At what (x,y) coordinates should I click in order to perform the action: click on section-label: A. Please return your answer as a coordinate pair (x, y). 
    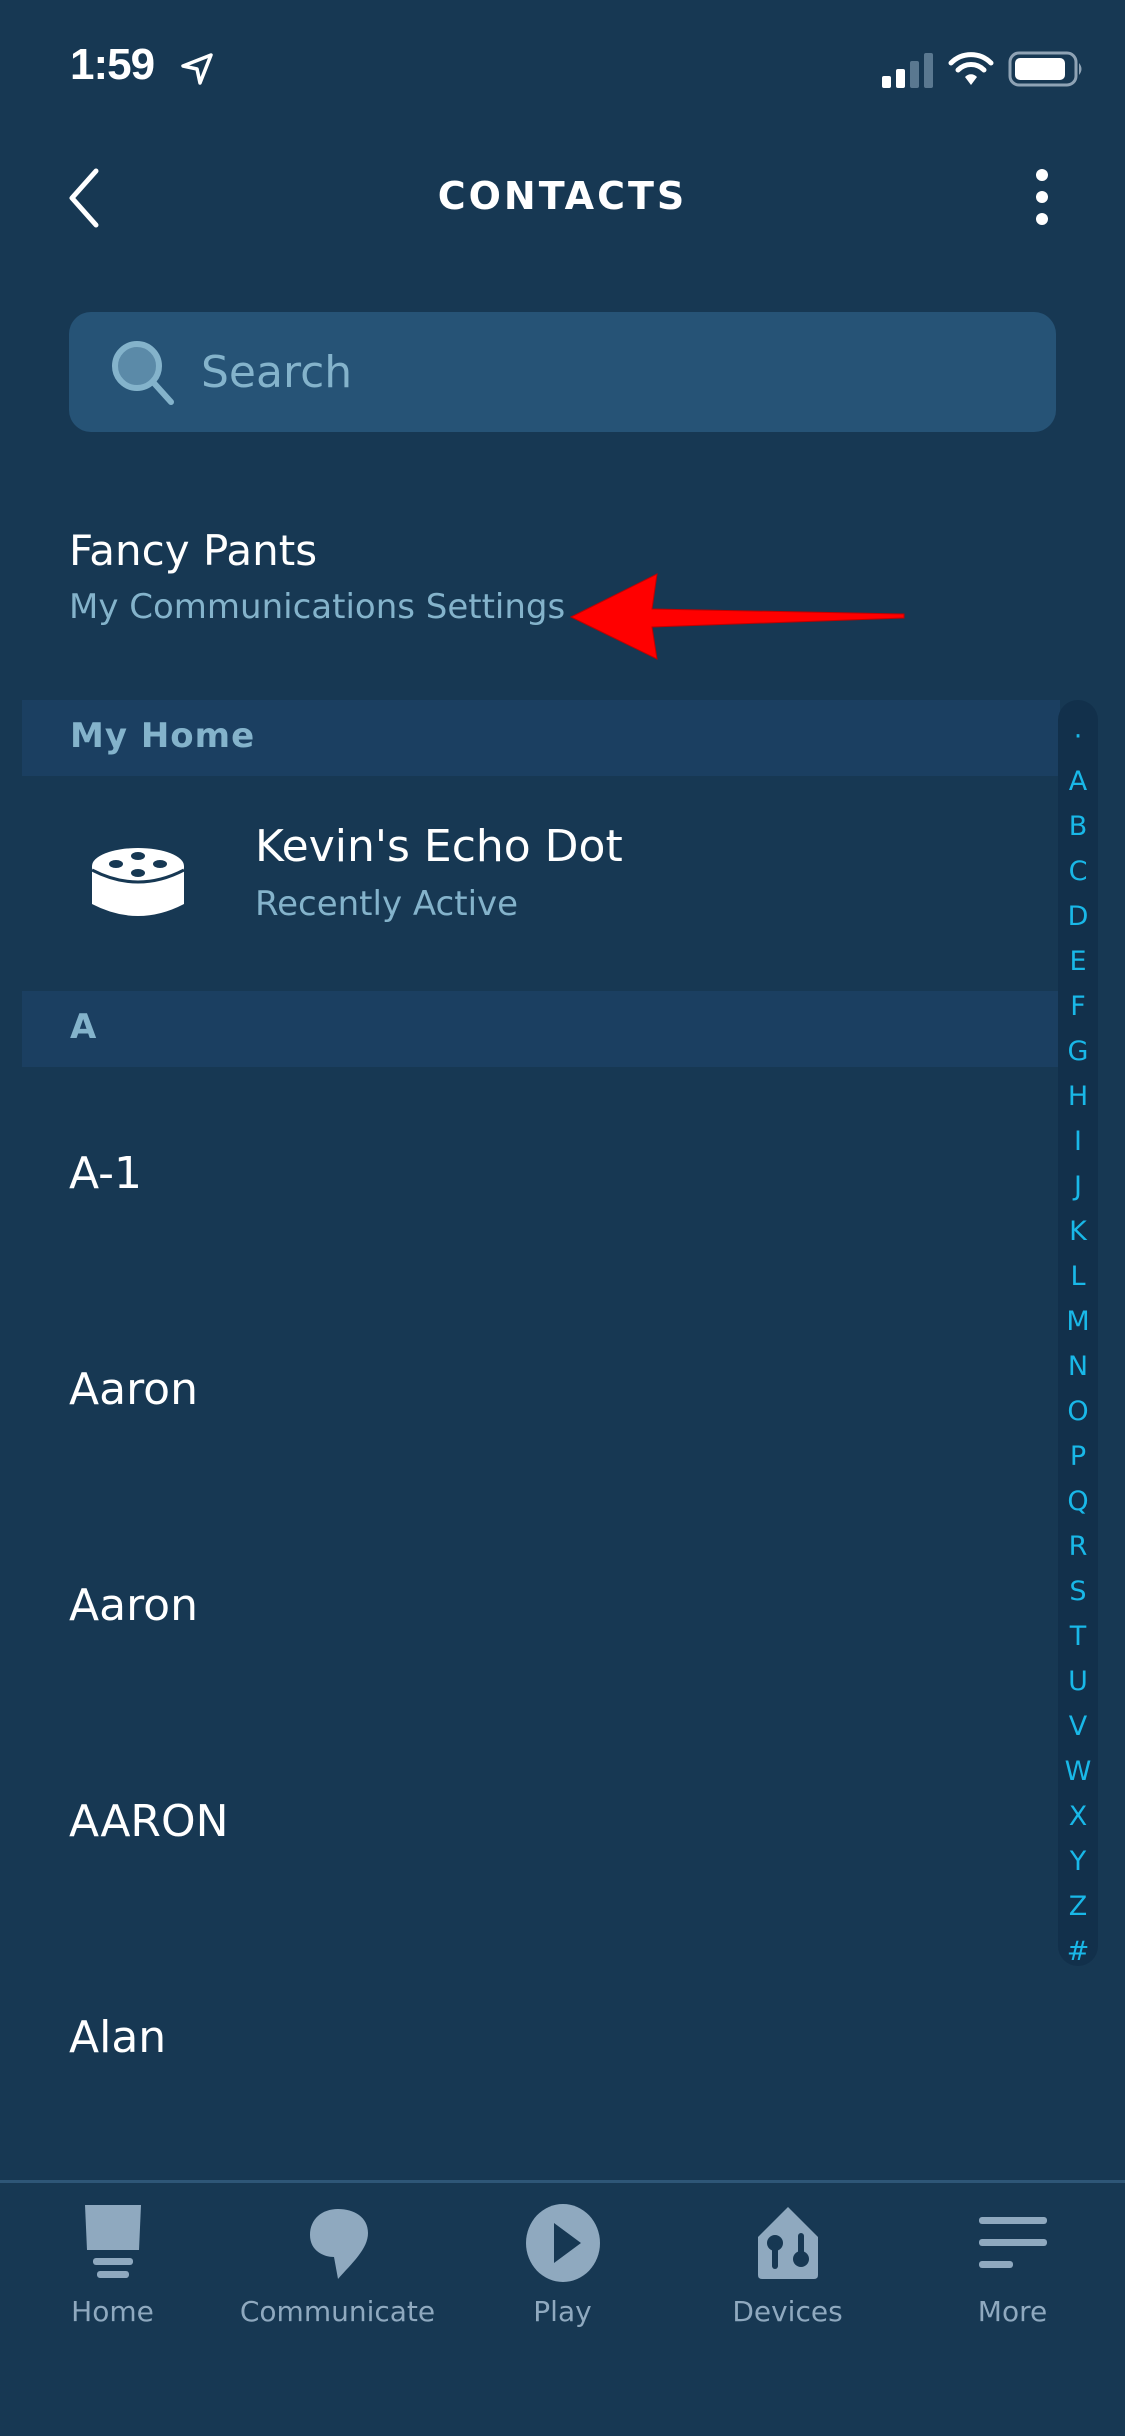
    Looking at the image, I should click on (84, 1027).